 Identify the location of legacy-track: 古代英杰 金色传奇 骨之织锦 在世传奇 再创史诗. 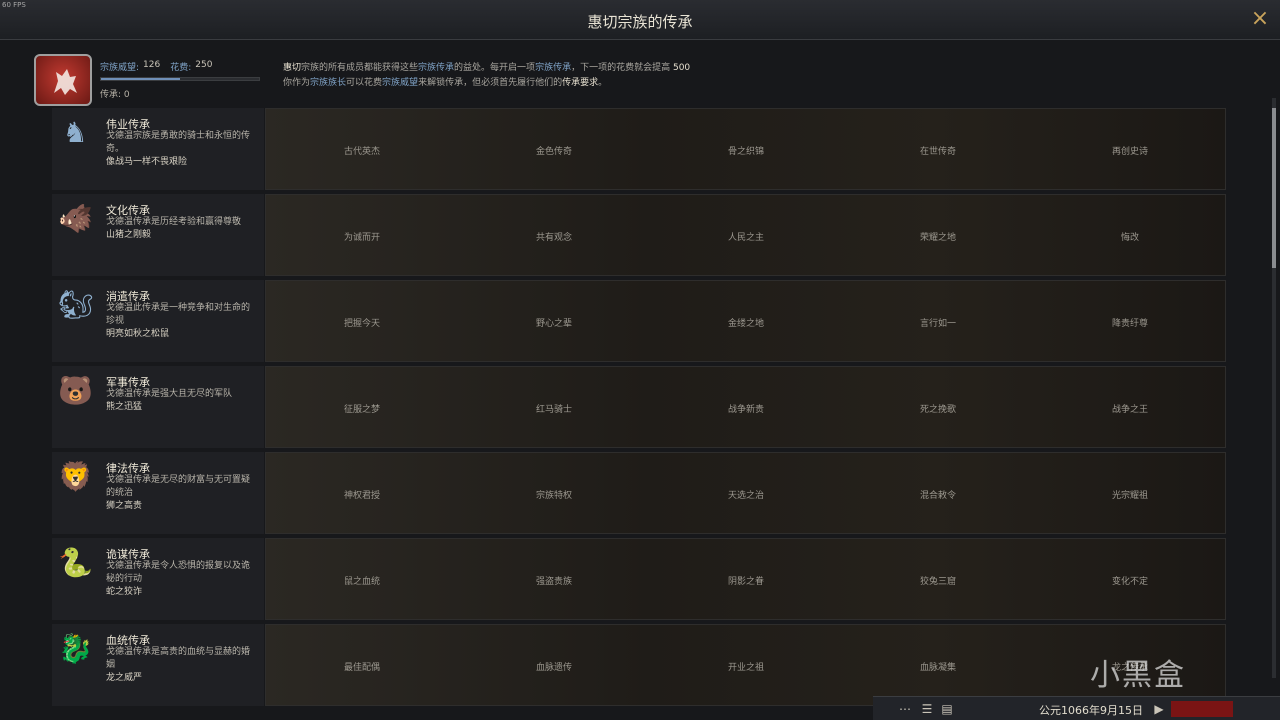
(745, 149).